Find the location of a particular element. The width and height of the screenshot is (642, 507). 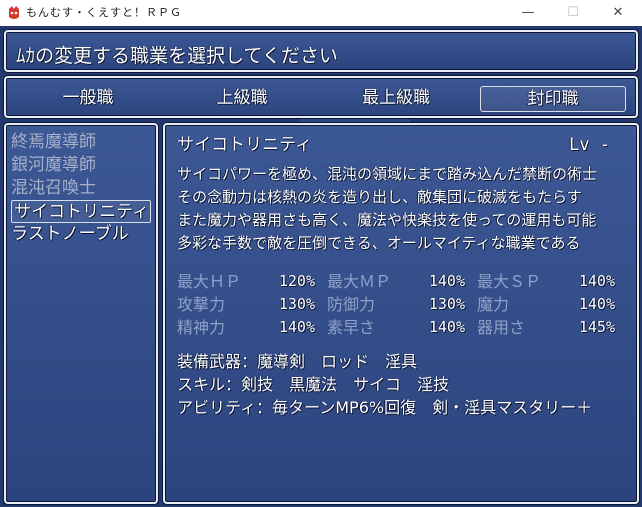

stat-label-willpower: 精神力 is located at coordinates (201, 327).